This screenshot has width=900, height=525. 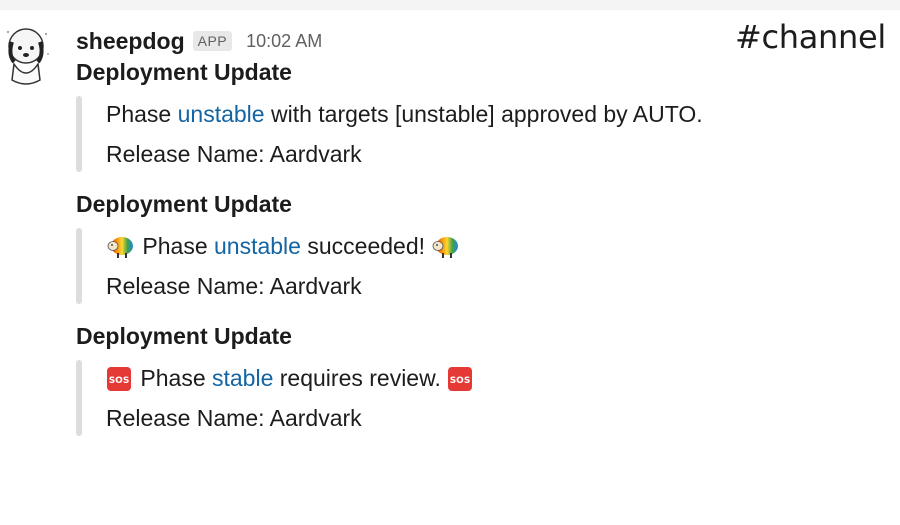 What do you see at coordinates (491, 378) in the screenshot?
I see `attachment-line: SOS Phase stable requires review. SOS` at bounding box center [491, 378].